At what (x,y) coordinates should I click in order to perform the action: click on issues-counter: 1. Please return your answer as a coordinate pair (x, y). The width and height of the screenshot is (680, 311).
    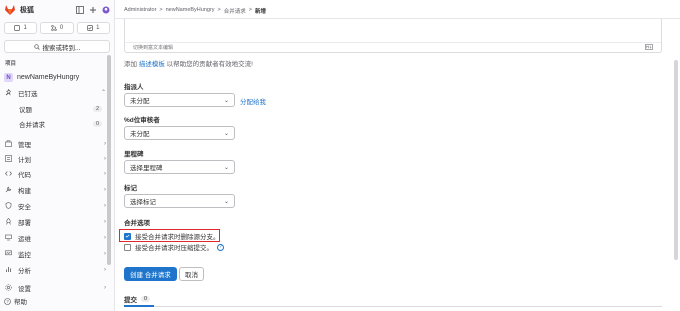
    Looking at the image, I should click on (21, 28).